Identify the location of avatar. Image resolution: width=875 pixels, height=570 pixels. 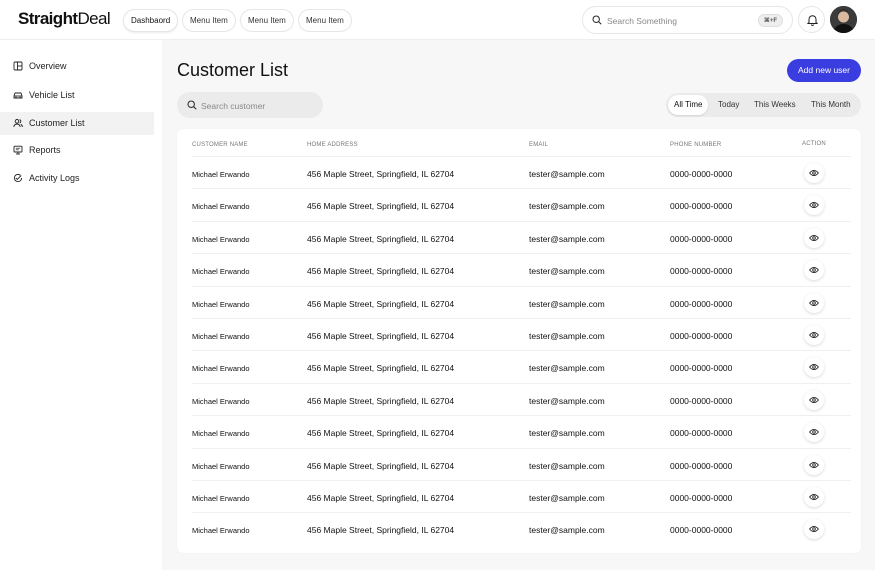
(843, 19).